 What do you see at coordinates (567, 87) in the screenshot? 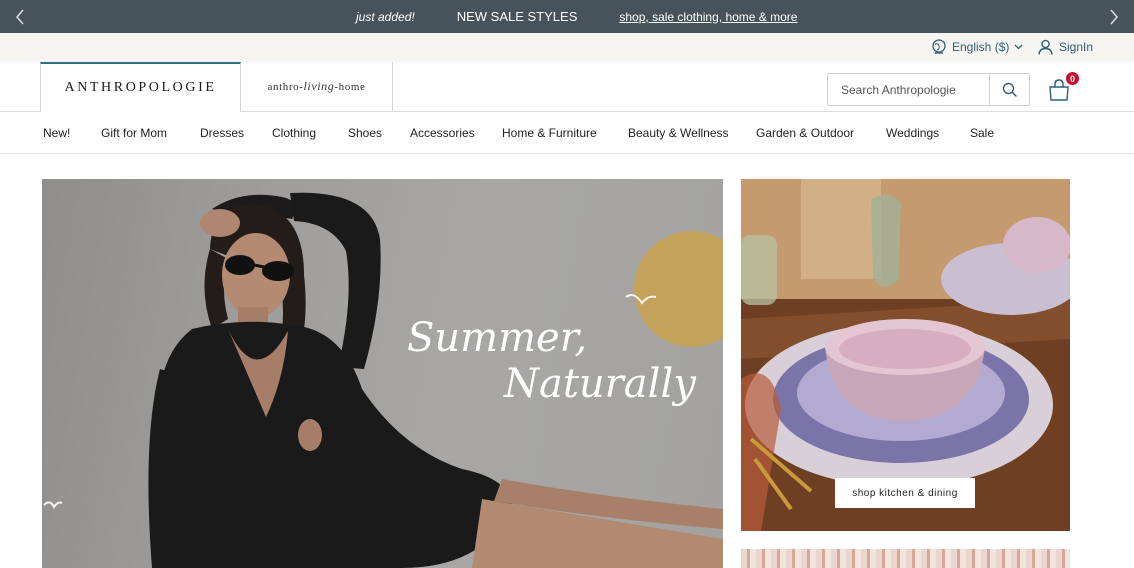
I see `site-header: ANTHROPOLOGIE anthro-living-home 0` at bounding box center [567, 87].